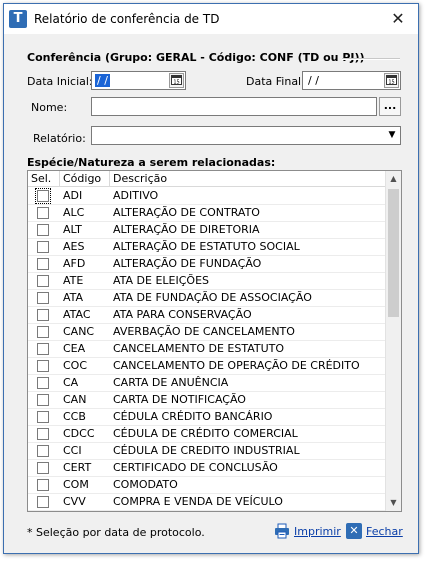 The image size is (425, 562). Describe the element at coordinates (74, 246) in the screenshot. I see `row-code: AES` at that location.